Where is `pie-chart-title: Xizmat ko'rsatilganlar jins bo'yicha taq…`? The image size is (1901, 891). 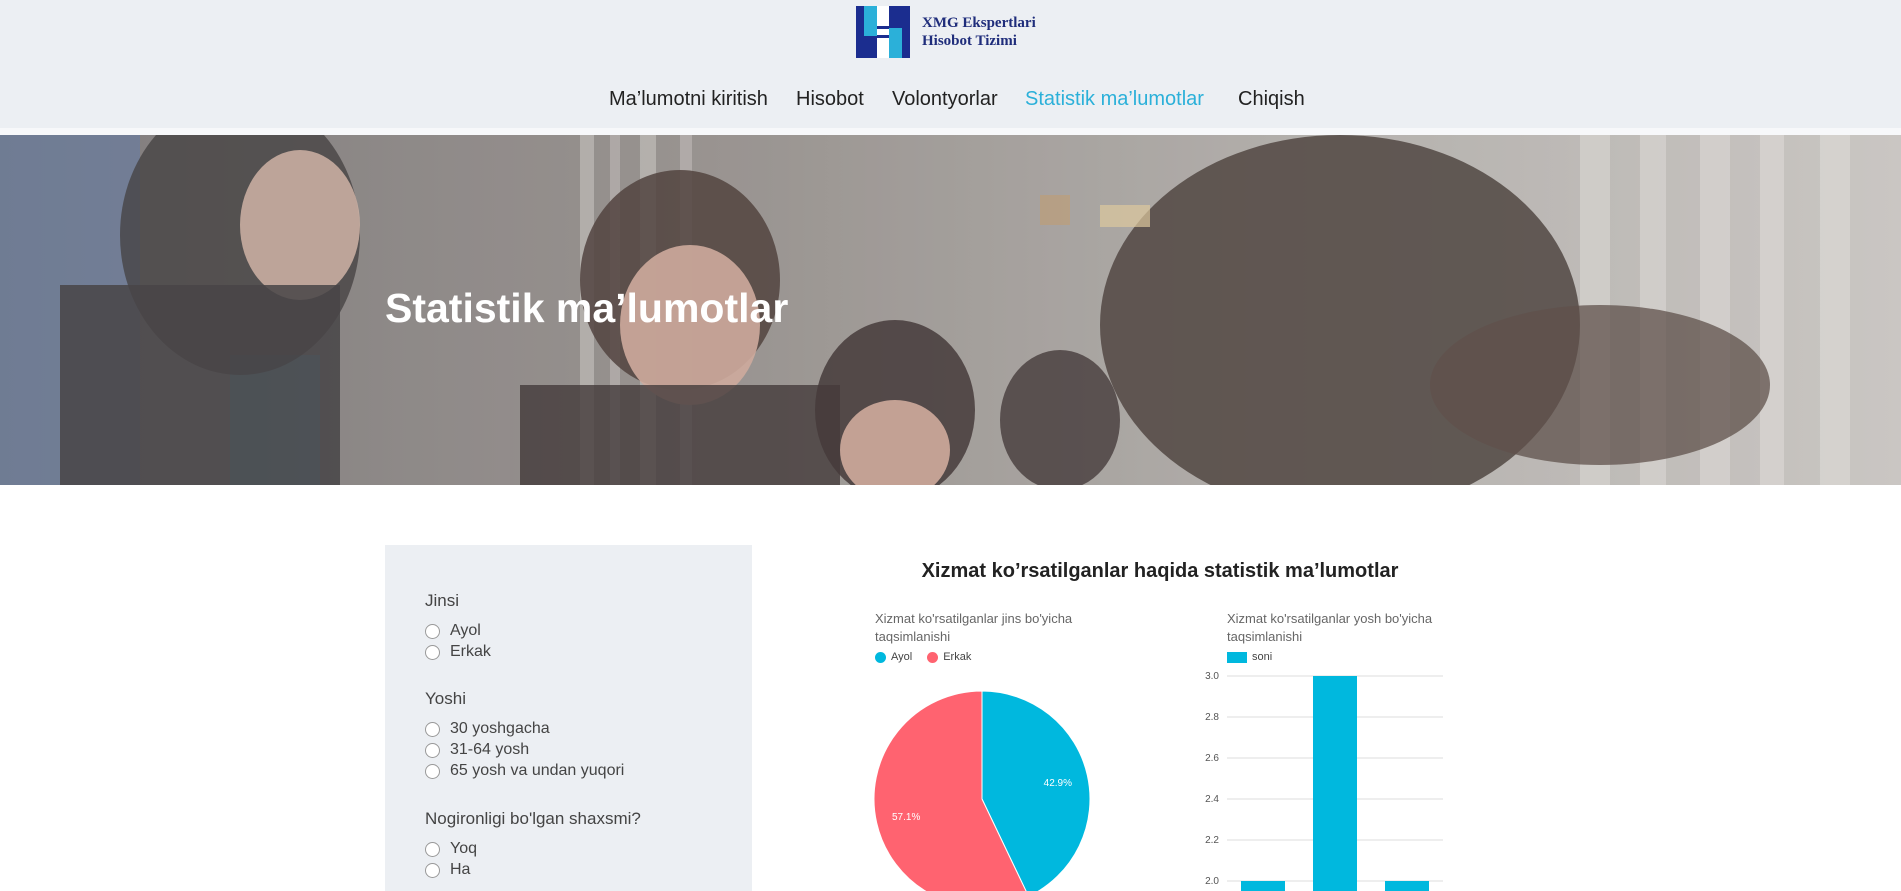 pie-chart-title: Xizmat ko'rsatilganlar jins bo'yicha taq… is located at coordinates (974, 627).